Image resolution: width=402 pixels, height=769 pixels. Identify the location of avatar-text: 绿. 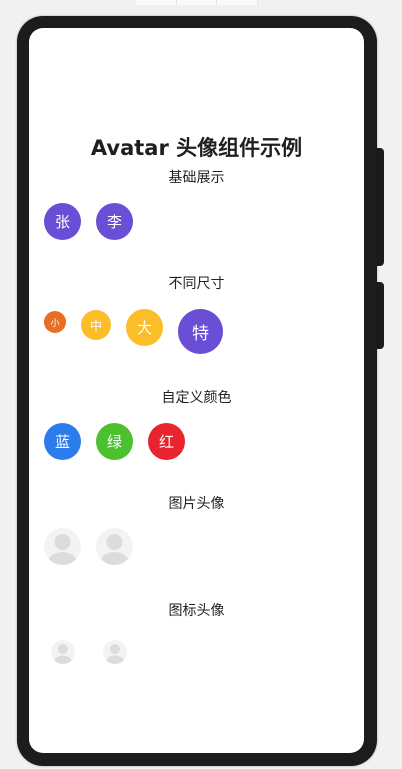
(114, 442).